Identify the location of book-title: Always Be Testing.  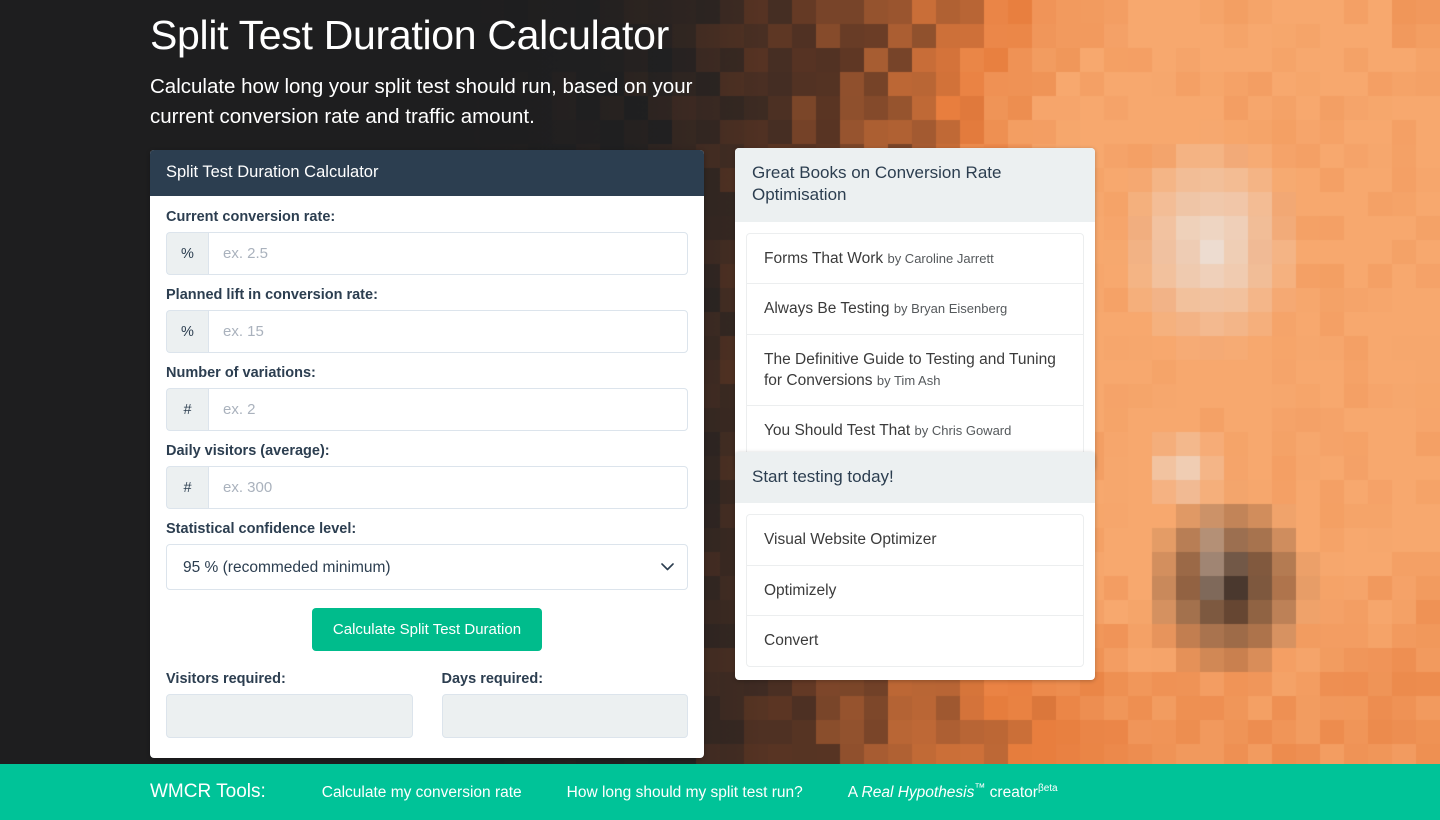
(827, 309).